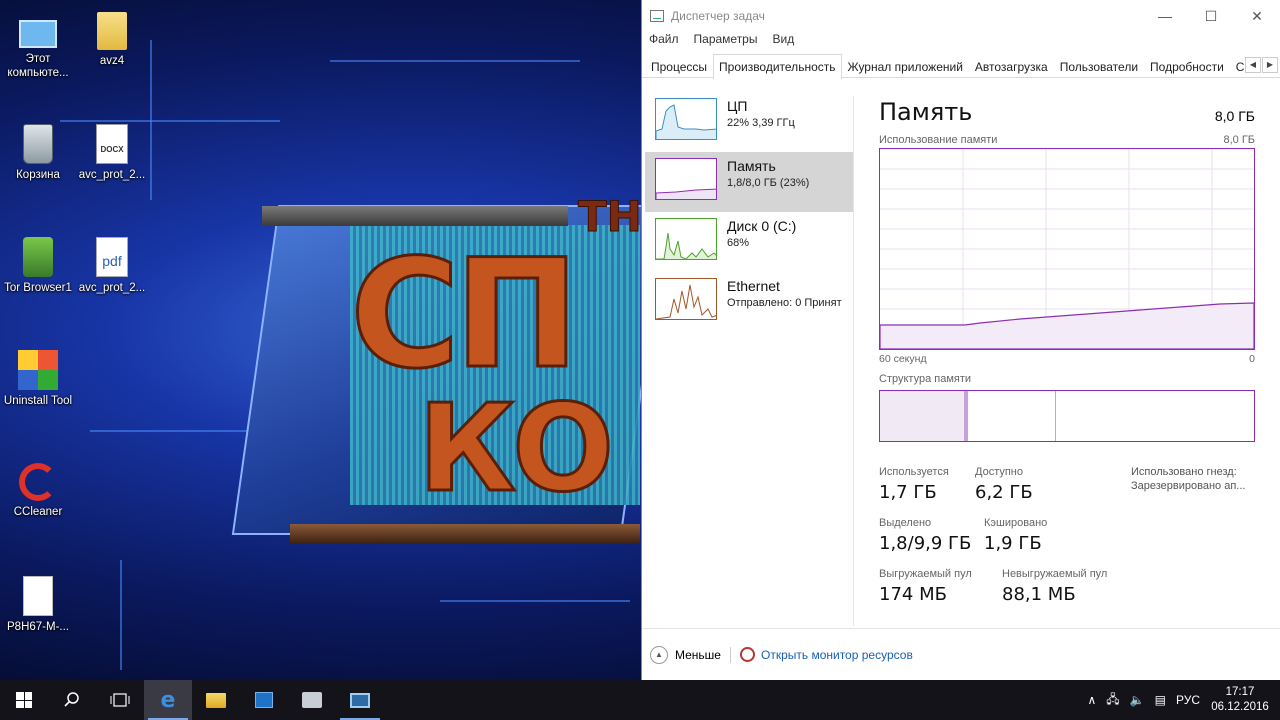  I want to click on file-icon, so click(38, 596).